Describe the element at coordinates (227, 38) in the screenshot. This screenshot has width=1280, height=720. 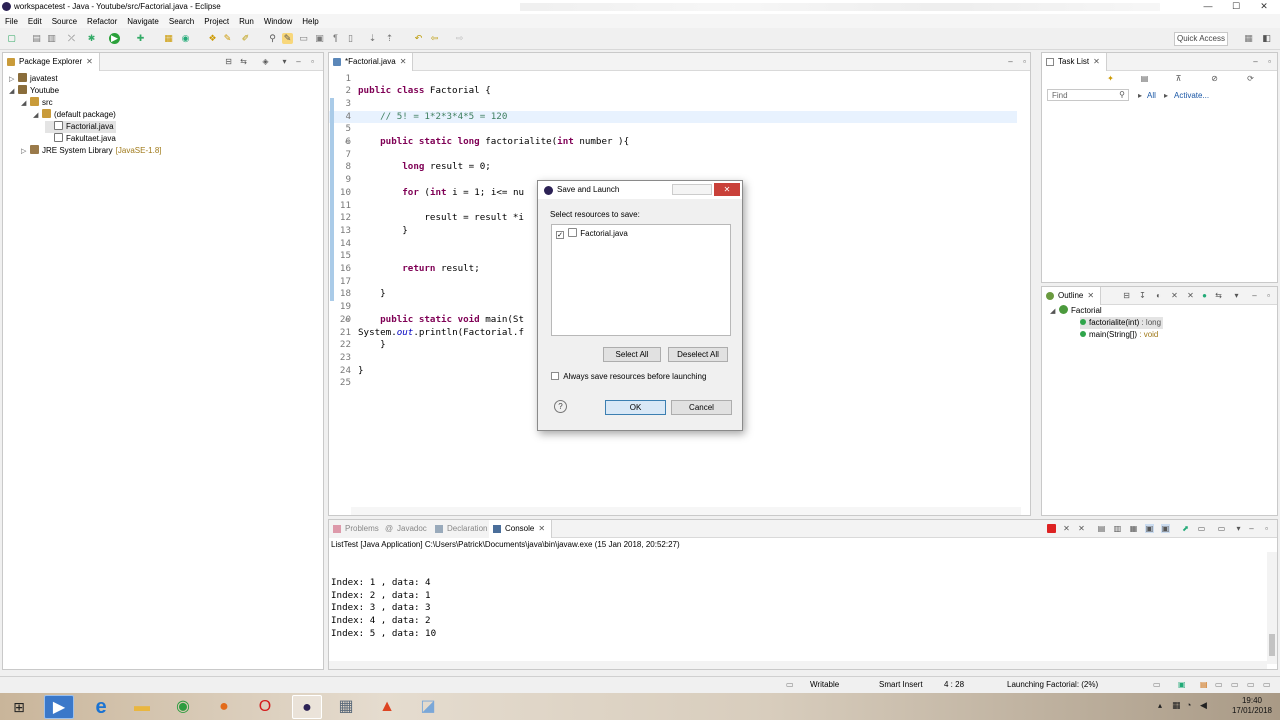
I see `open-task-icon: ✎` at that location.